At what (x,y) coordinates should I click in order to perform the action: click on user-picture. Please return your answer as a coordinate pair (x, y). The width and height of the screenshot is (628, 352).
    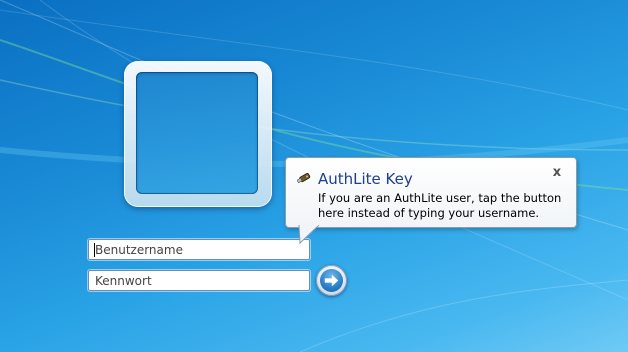
    Looking at the image, I should click on (197, 133).